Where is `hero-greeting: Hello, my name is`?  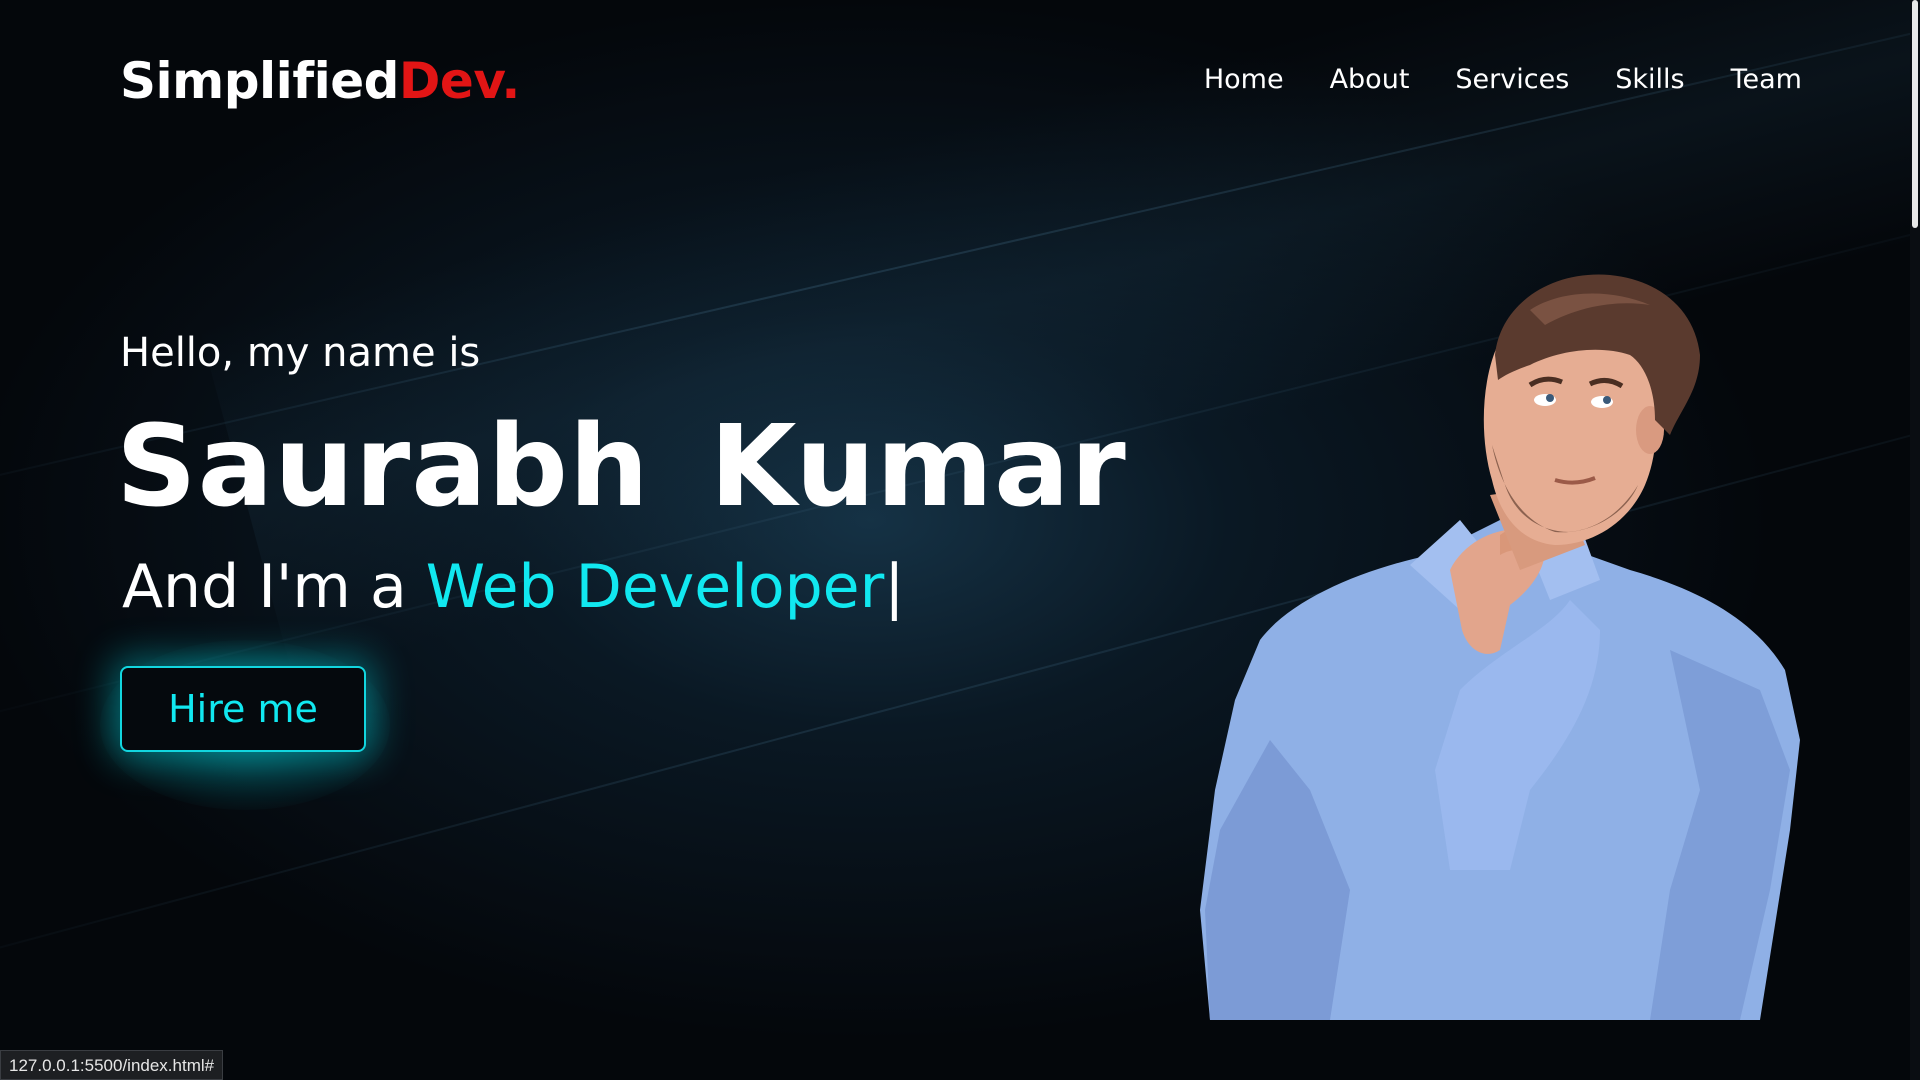
hero-greeting: Hello, my name is is located at coordinates (300, 353).